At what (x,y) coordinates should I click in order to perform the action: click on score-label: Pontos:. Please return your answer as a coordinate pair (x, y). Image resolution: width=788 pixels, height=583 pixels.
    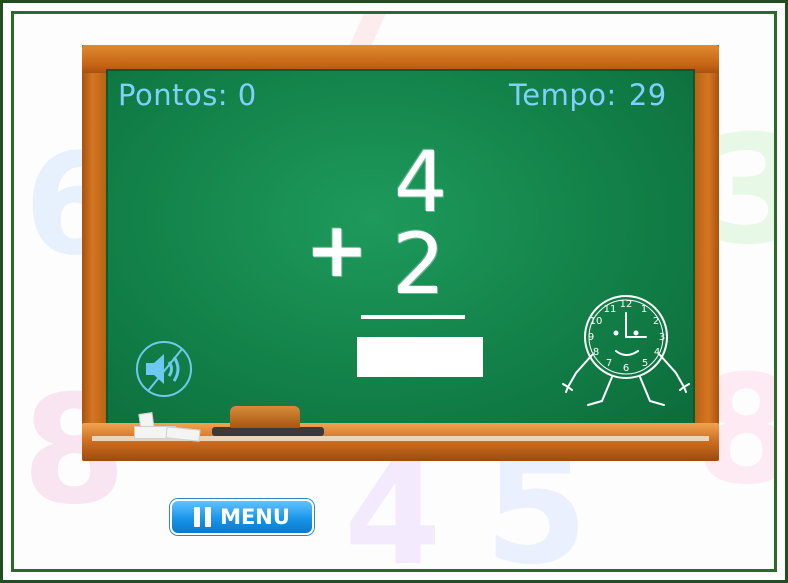
    Looking at the image, I should click on (173, 95).